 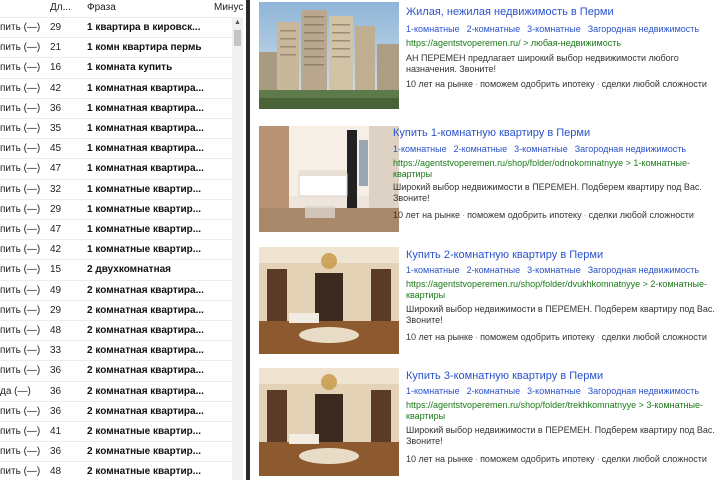 What do you see at coordinates (440, 337) in the screenshot?
I see `feature: 10 лет на рынке` at bounding box center [440, 337].